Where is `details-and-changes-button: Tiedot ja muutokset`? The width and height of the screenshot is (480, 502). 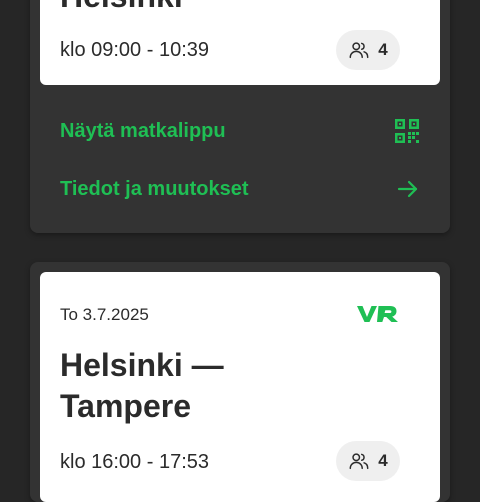 details-and-changes-button: Tiedot ja muutokset is located at coordinates (240, 189).